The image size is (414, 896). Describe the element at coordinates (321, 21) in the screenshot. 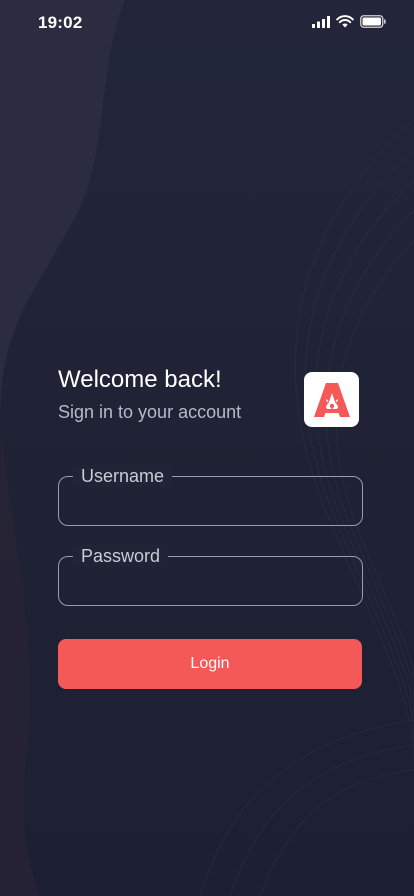

I see `cellular-signal-icon` at that location.